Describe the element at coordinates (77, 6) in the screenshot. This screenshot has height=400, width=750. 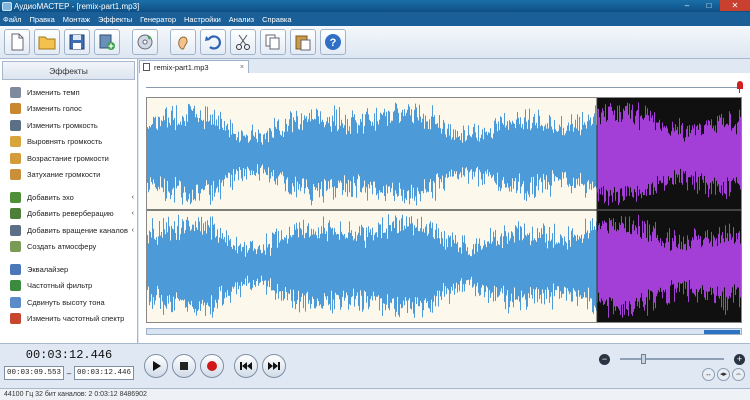
I see `window-title: АудиоМАСТЕР - [remix-part1.mp3]` at that location.